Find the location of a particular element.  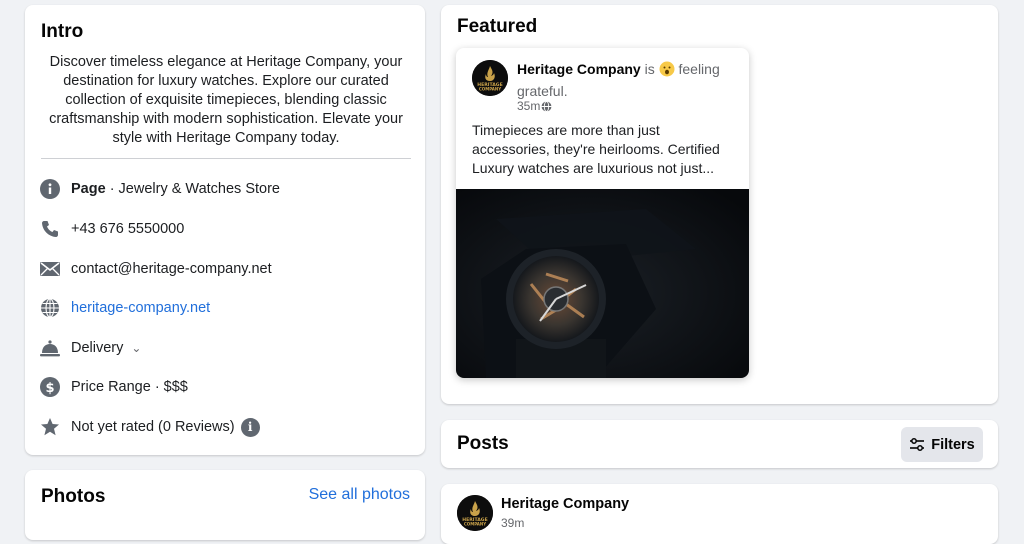

intro-row-phone: +43 676 5550000 is located at coordinates (111, 229).